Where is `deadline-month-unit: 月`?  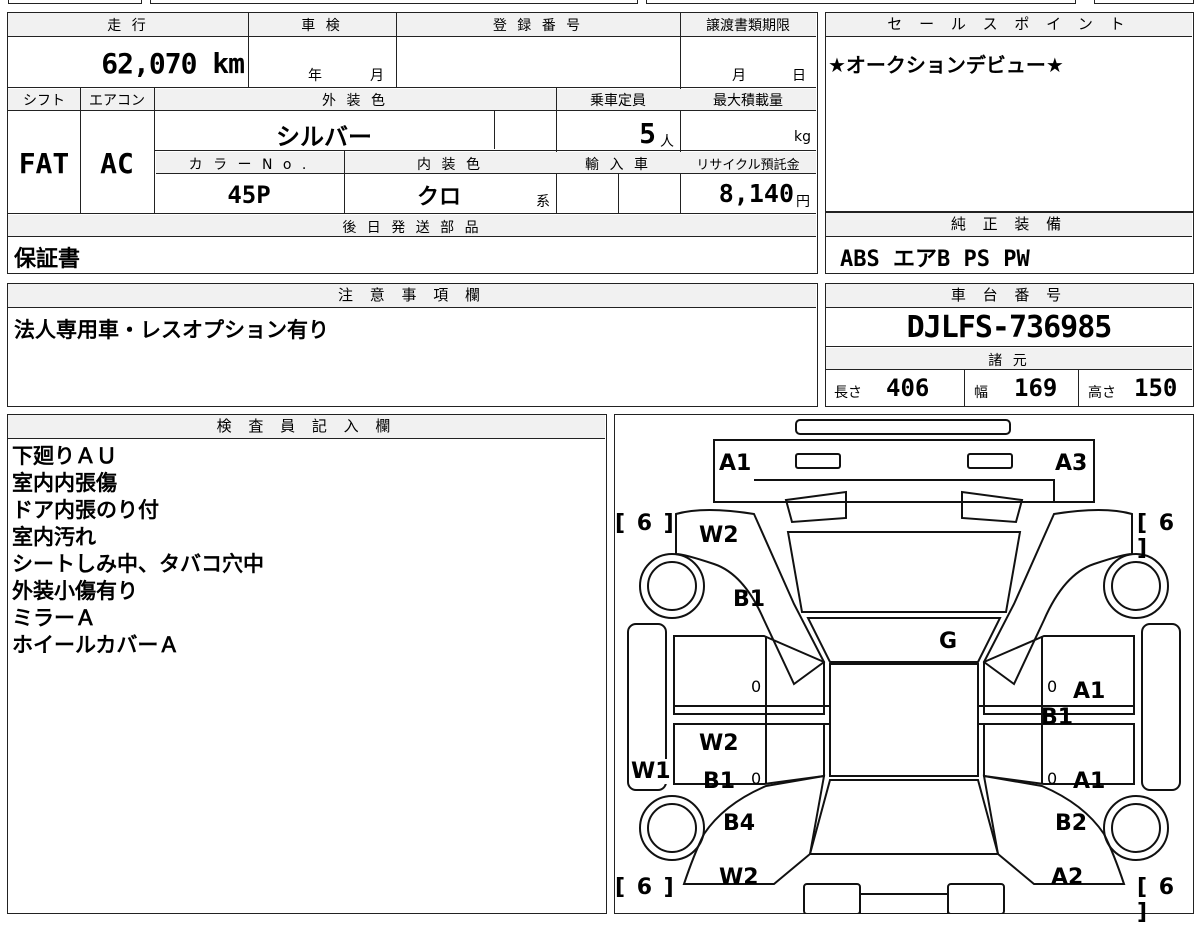 deadline-month-unit: 月 is located at coordinates (739, 76).